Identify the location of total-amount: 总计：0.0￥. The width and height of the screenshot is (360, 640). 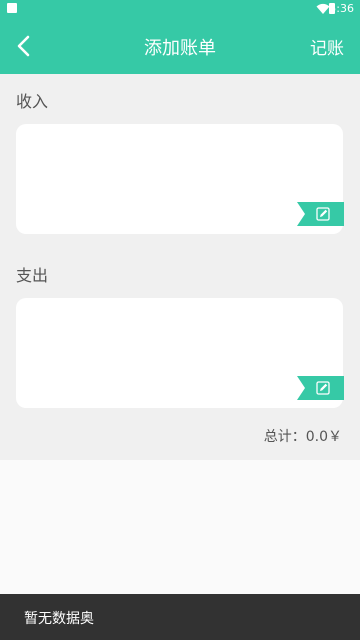
(302, 437).